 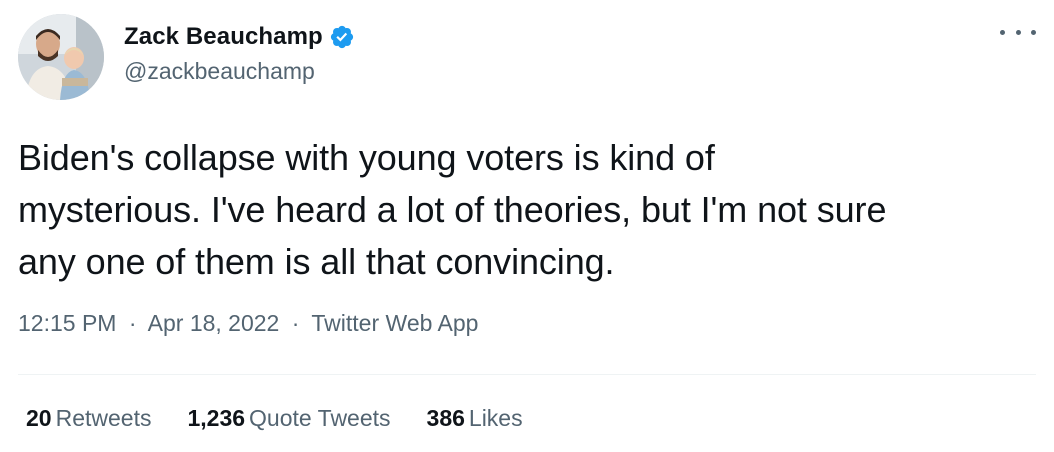 What do you see at coordinates (495, 418) in the screenshot?
I see `likes-label: Likes` at bounding box center [495, 418].